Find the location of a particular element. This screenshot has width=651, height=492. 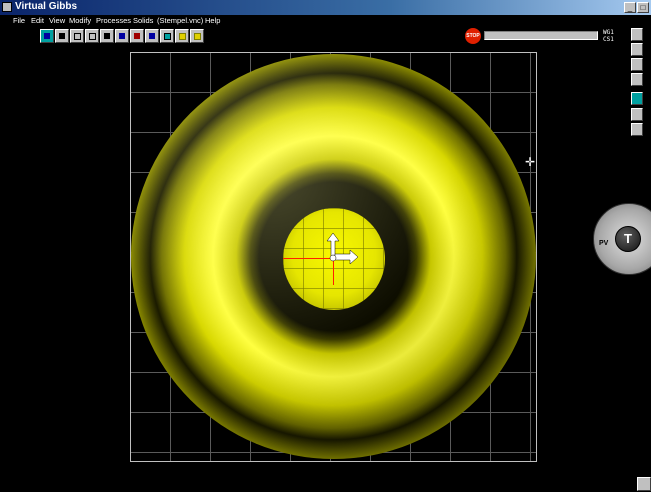

app-icon is located at coordinates (7, 7).